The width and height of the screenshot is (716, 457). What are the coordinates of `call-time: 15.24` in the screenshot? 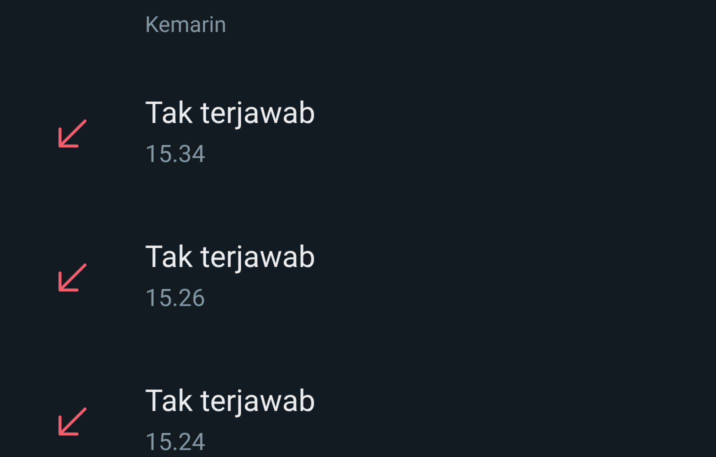 It's located at (175, 441).